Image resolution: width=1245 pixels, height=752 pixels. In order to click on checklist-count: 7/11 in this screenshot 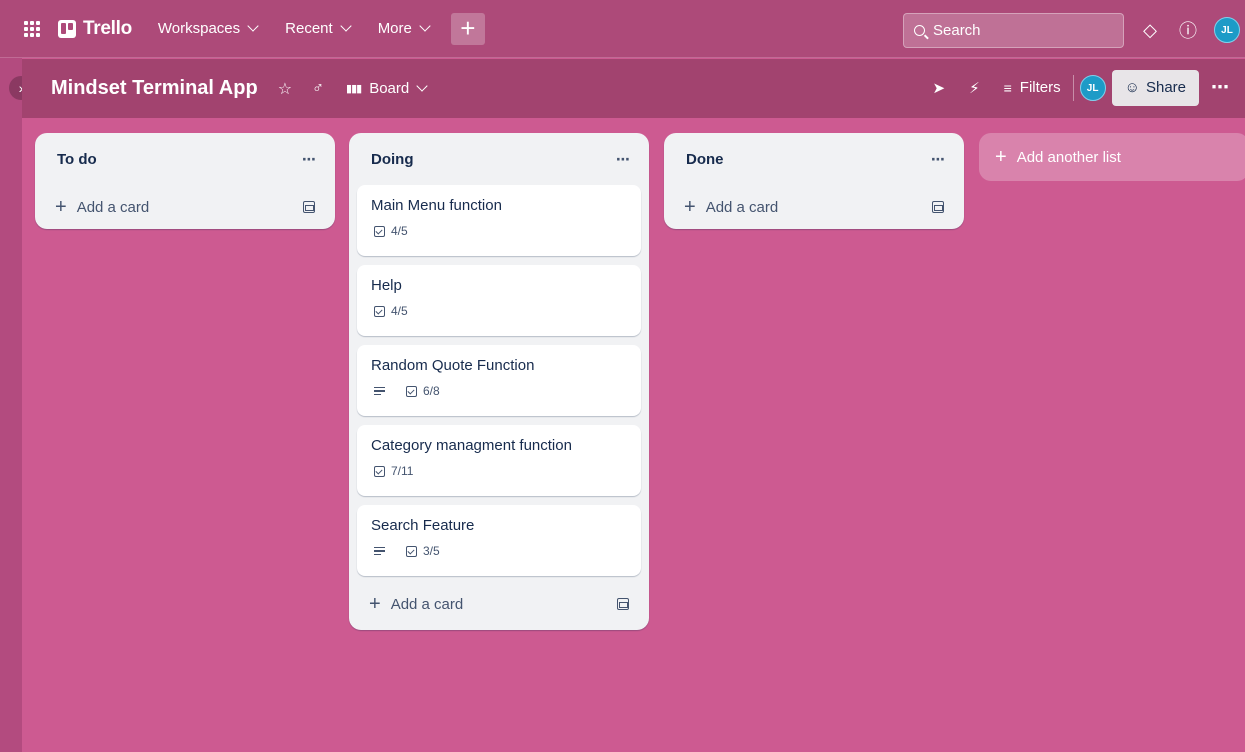, I will do `click(402, 471)`.